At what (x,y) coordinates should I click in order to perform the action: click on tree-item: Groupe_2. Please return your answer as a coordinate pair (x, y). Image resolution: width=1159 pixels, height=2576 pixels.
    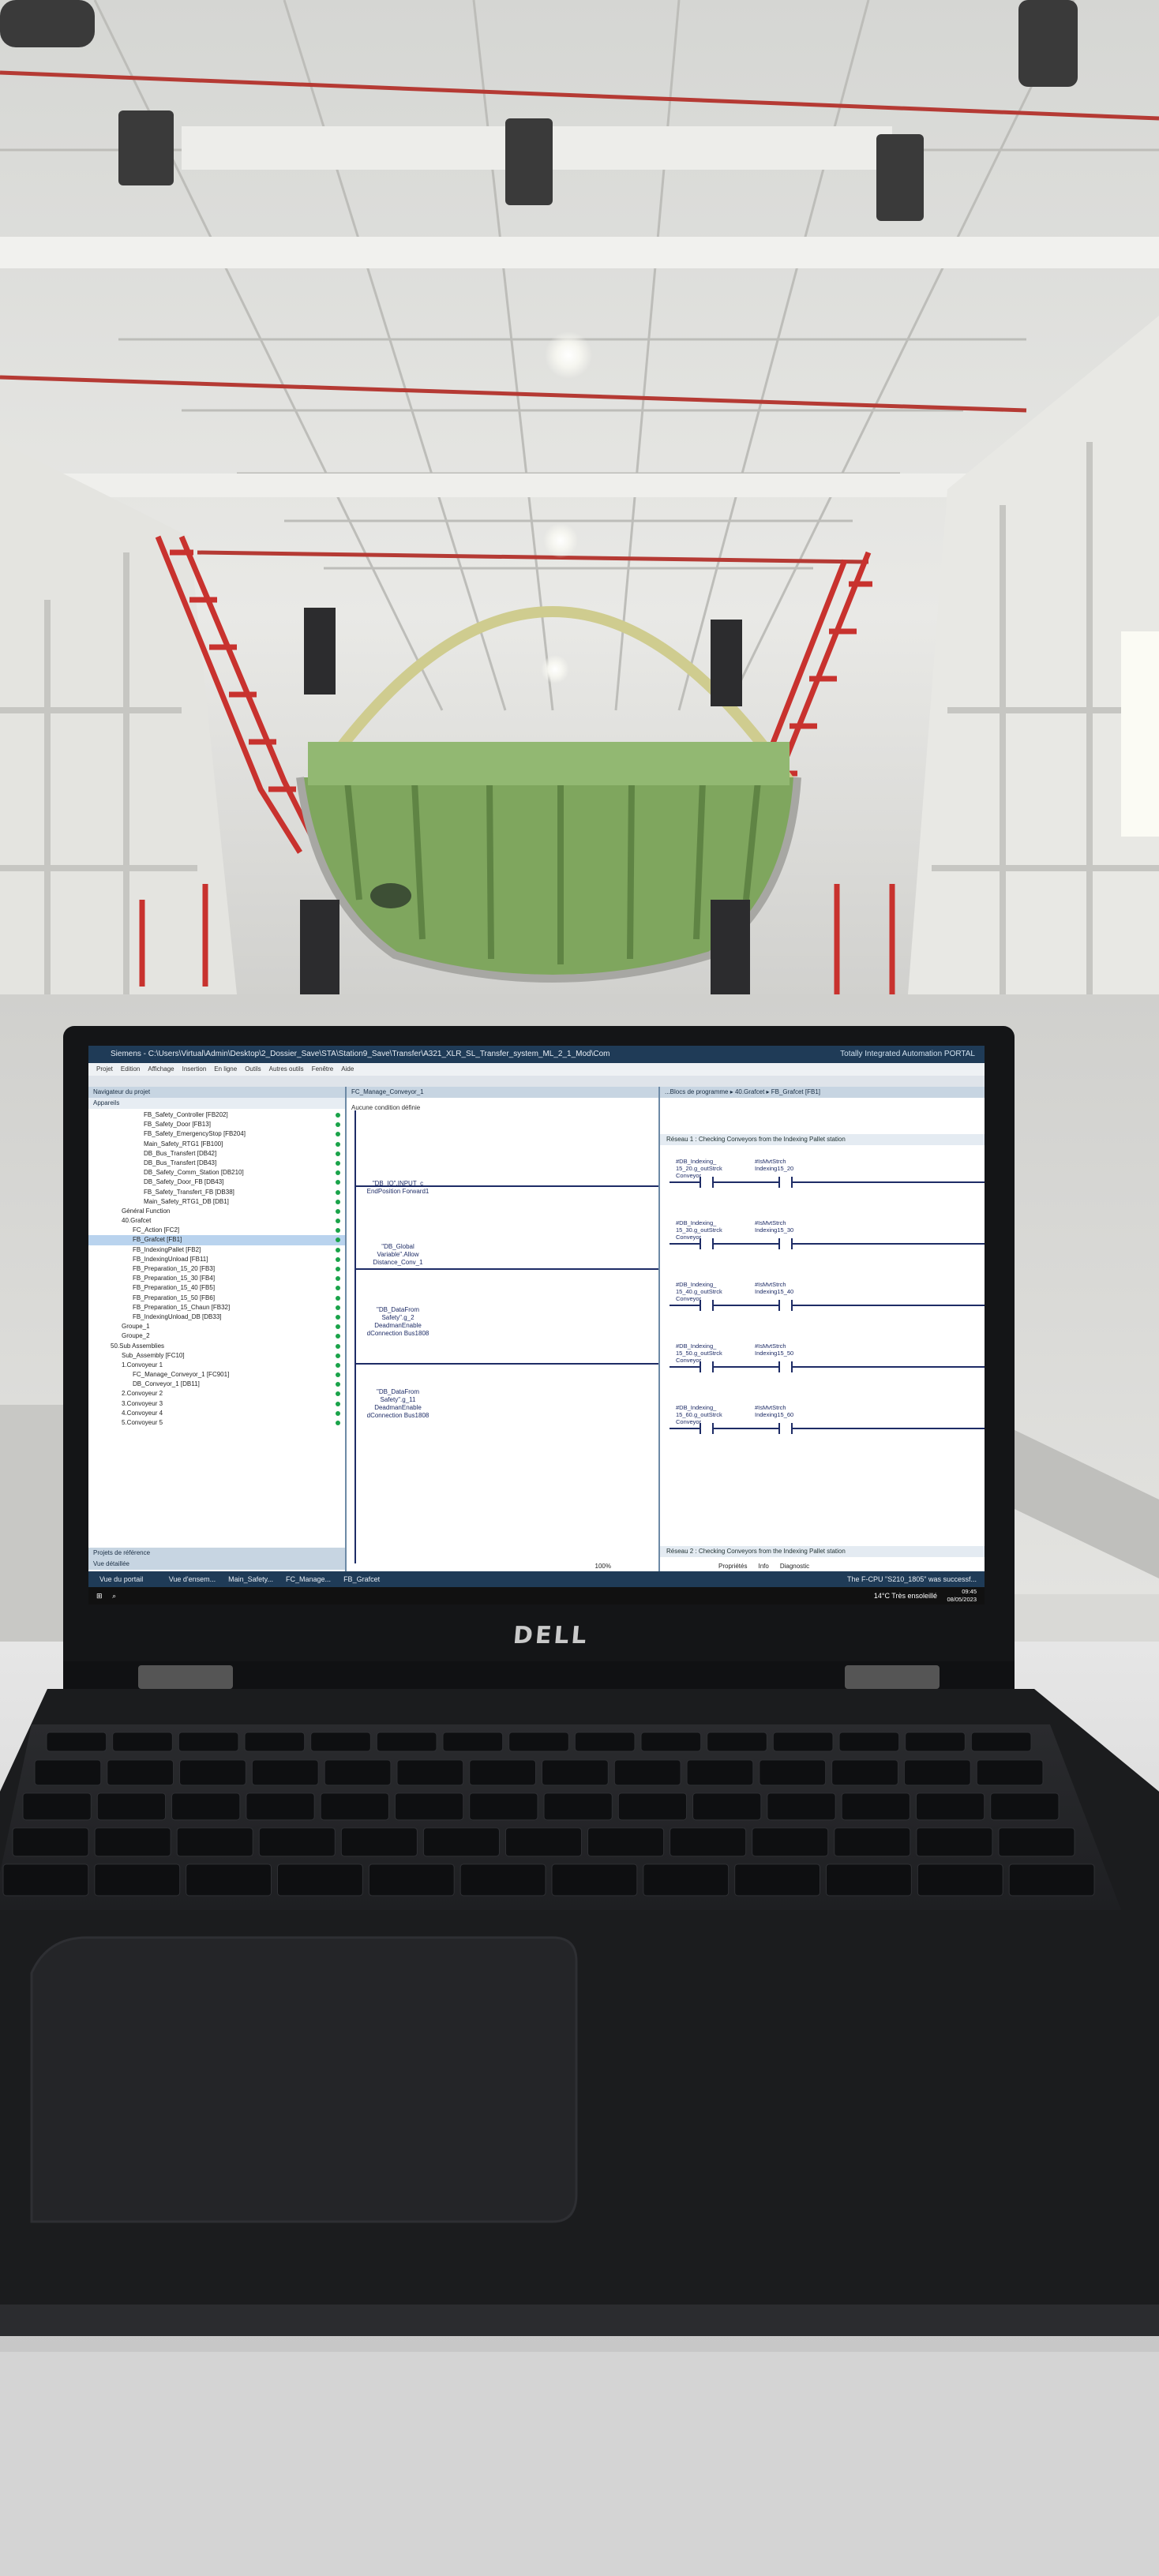
    Looking at the image, I should click on (216, 1336).